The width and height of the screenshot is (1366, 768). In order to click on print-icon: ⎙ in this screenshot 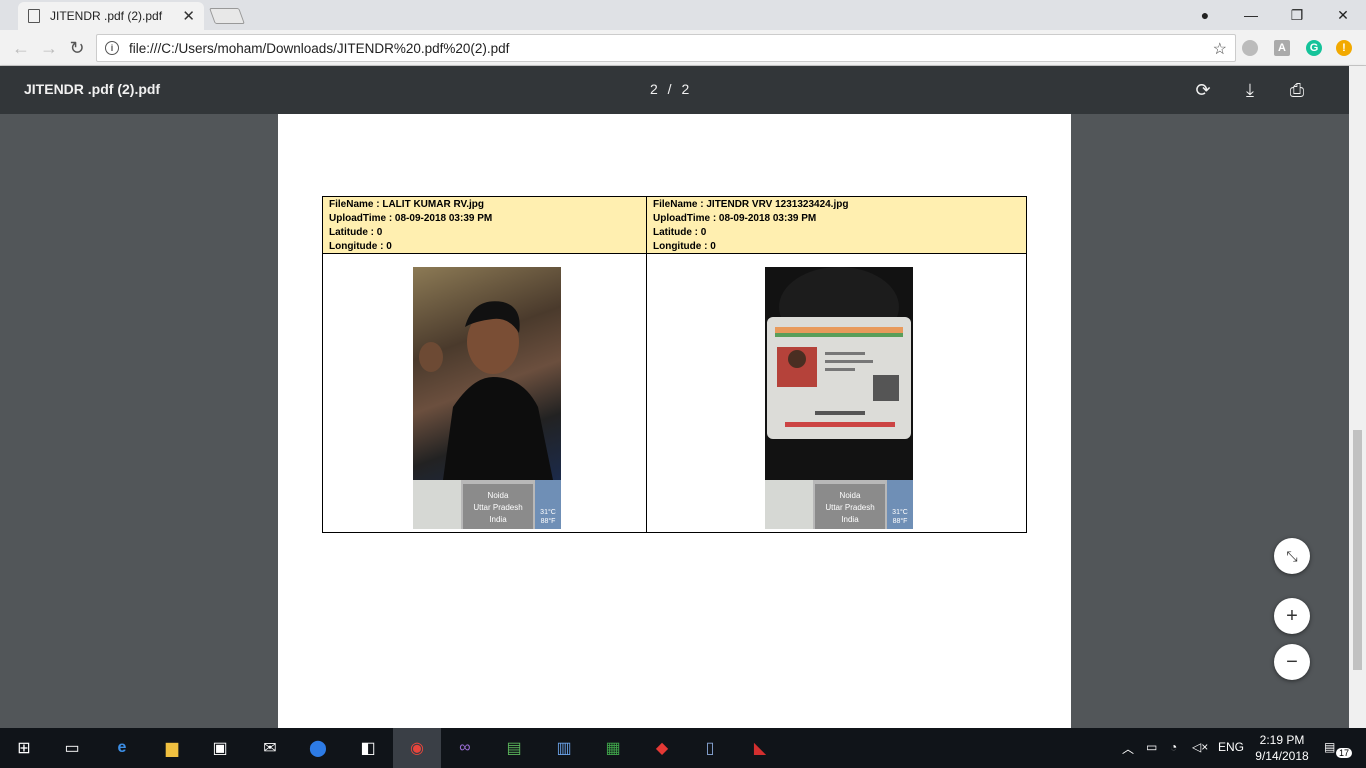, I will do `click(1297, 90)`.